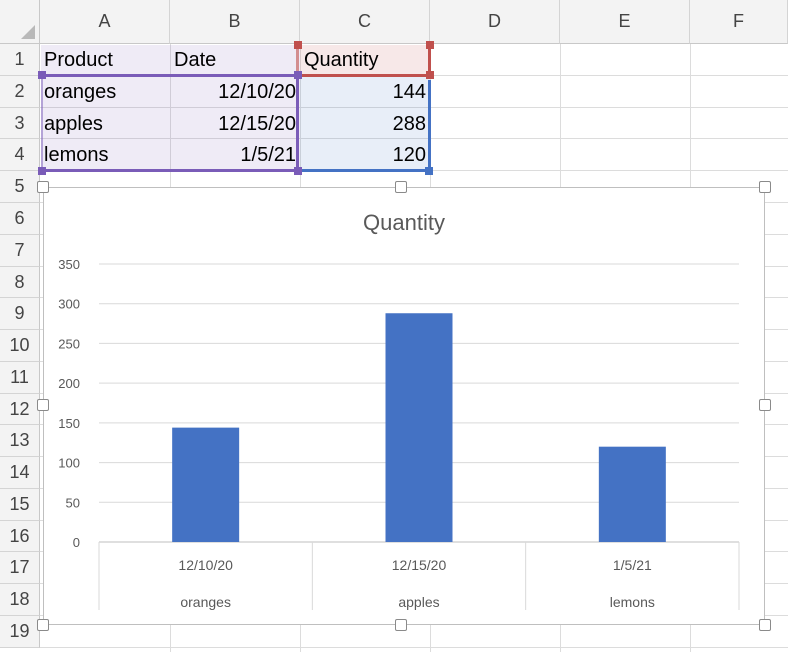 This screenshot has width=788, height=652. Describe the element at coordinates (401, 187) in the screenshot. I see `chart-resize-handle-top` at that location.